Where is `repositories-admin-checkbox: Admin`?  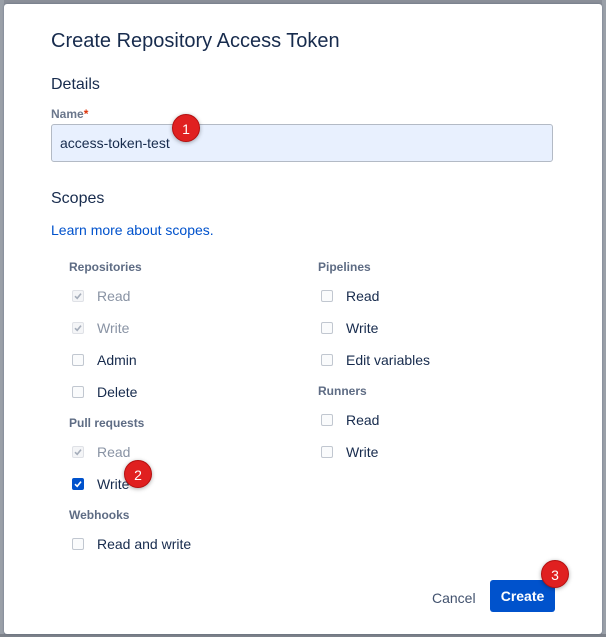 repositories-admin-checkbox: Admin is located at coordinates (104, 360).